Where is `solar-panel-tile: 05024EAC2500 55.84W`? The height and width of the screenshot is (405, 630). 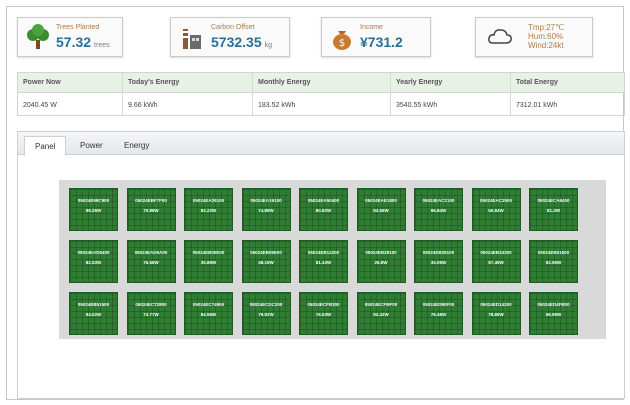
solar-panel-tile: 05024EAC2500 55.84W is located at coordinates (496, 209).